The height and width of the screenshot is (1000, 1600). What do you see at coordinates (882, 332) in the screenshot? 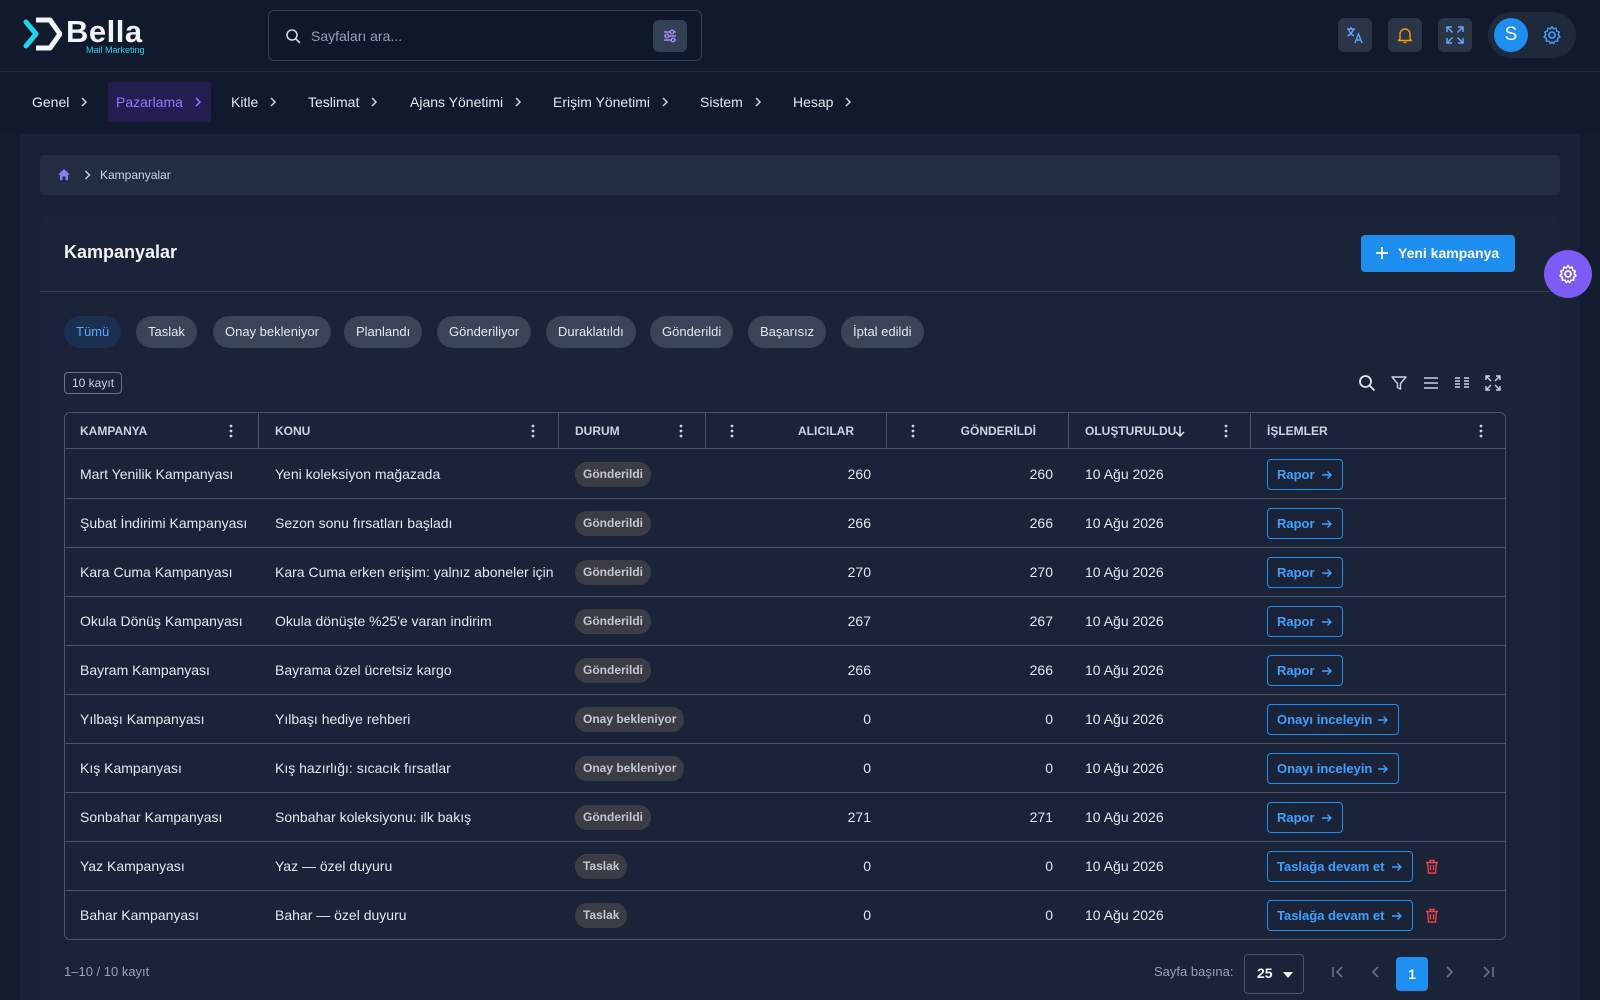
I see `filter-chip-cancelled: İptal edildi` at bounding box center [882, 332].